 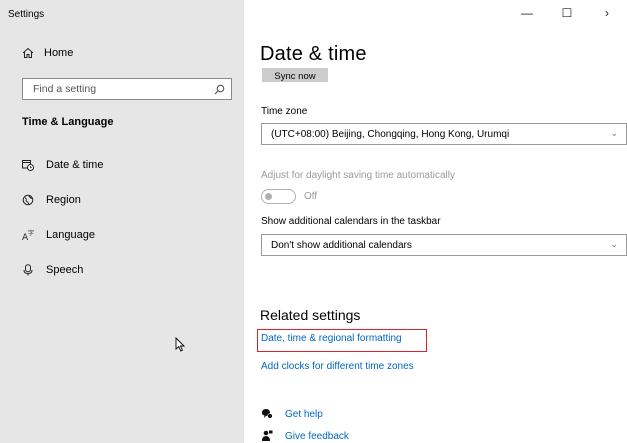 I want to click on sidebar-item-home: Home, so click(x=47, y=53).